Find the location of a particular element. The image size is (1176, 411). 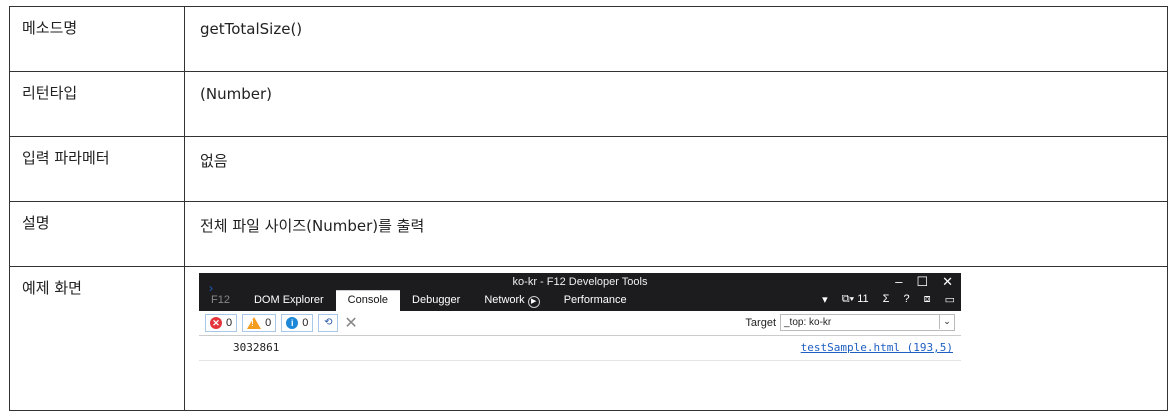

undock-icon: ▭ is located at coordinates (950, 299).